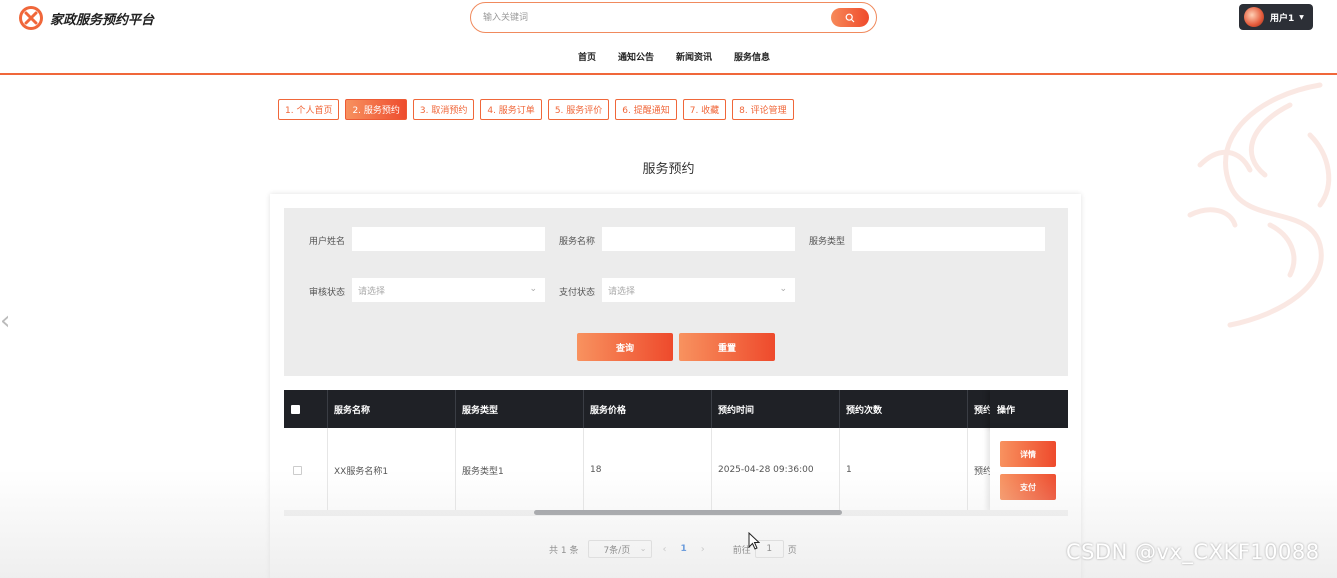 The height and width of the screenshot is (578, 1337). I want to click on app-title: 家政服务预约平台, so click(102, 20).